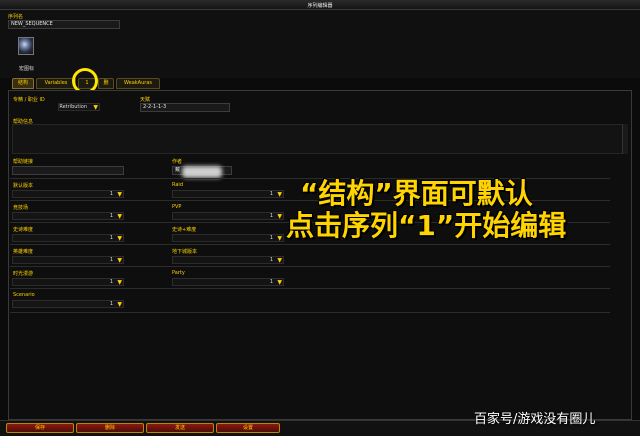  I want to click on mythicplus-label: 史诗+难度, so click(184, 230).